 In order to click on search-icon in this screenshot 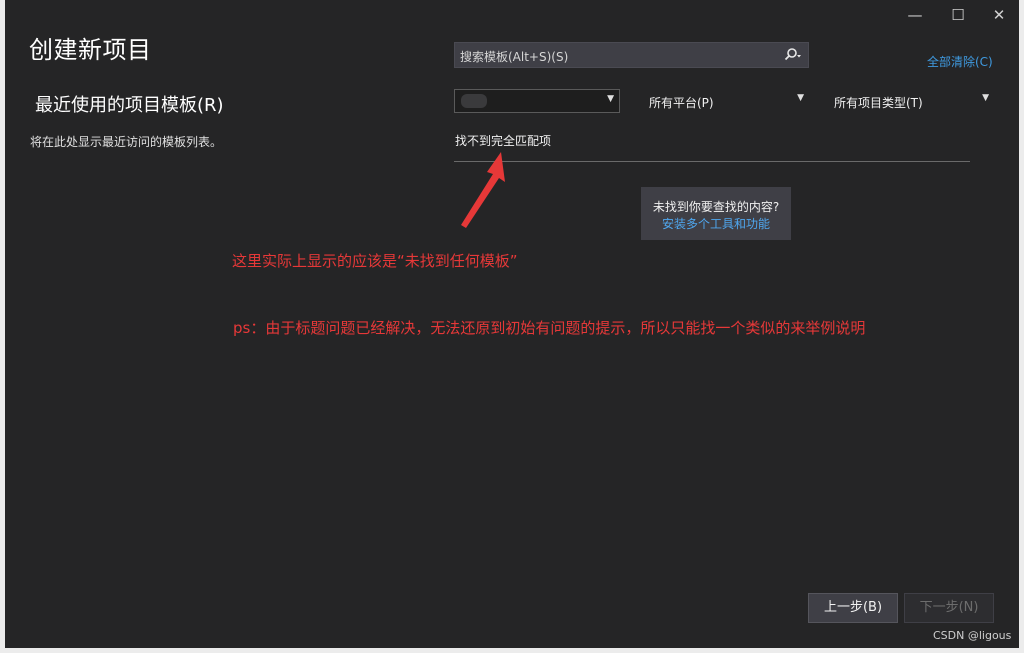, I will do `click(793, 55)`.